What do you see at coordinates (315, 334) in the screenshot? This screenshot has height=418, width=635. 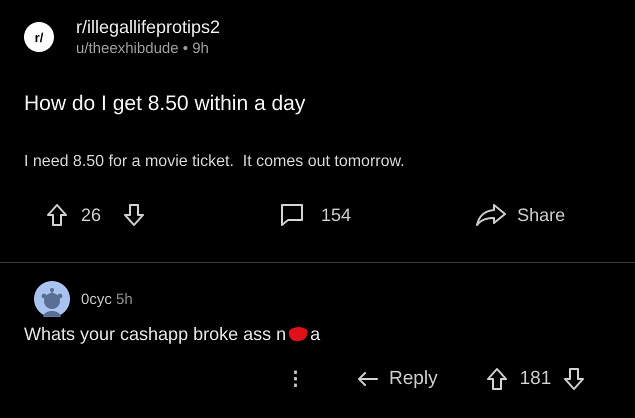 I see `comment-text: a` at bounding box center [315, 334].